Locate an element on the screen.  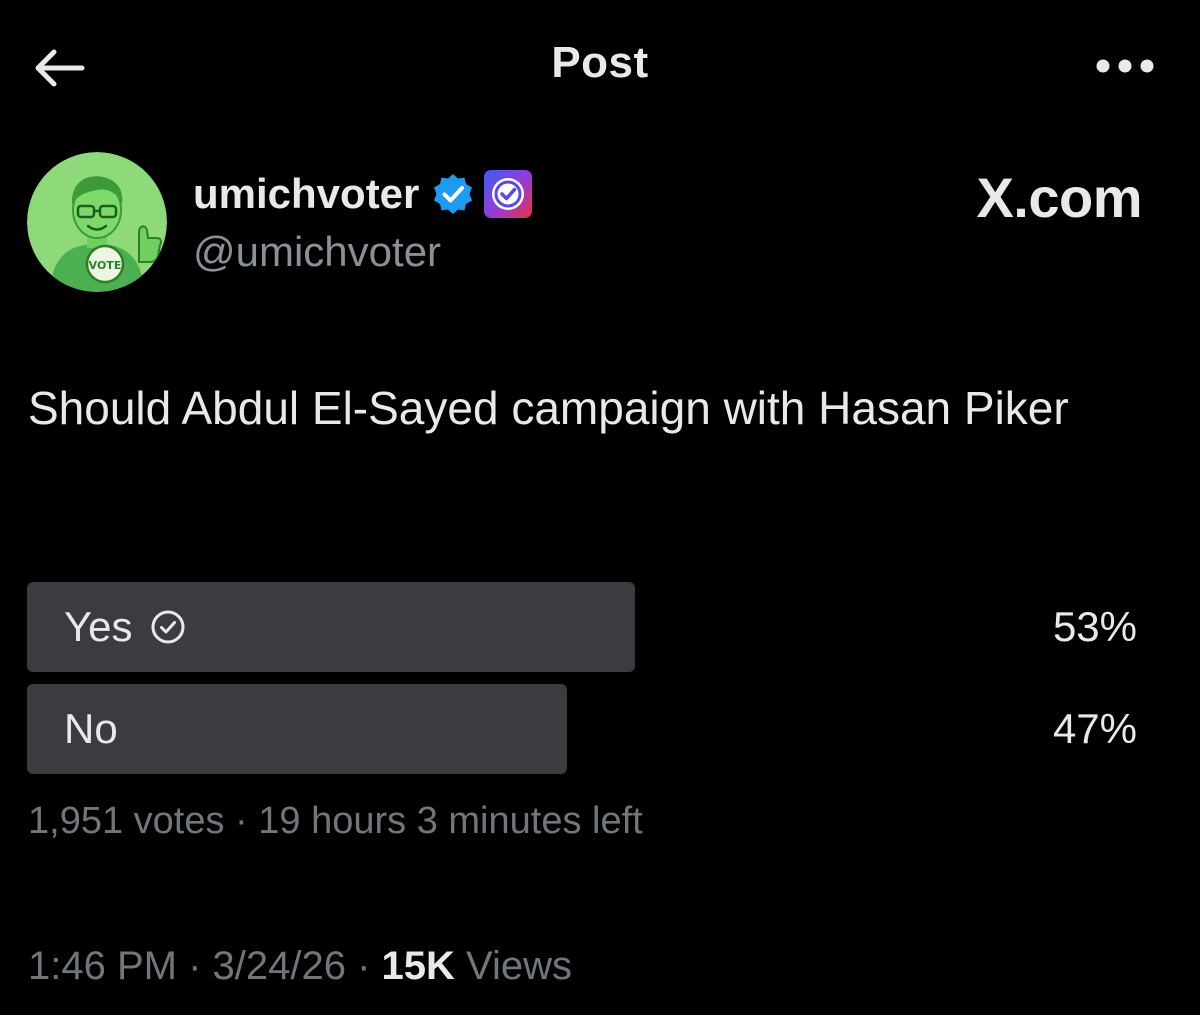
post-time: 1:46 PM is located at coordinates (102, 966).